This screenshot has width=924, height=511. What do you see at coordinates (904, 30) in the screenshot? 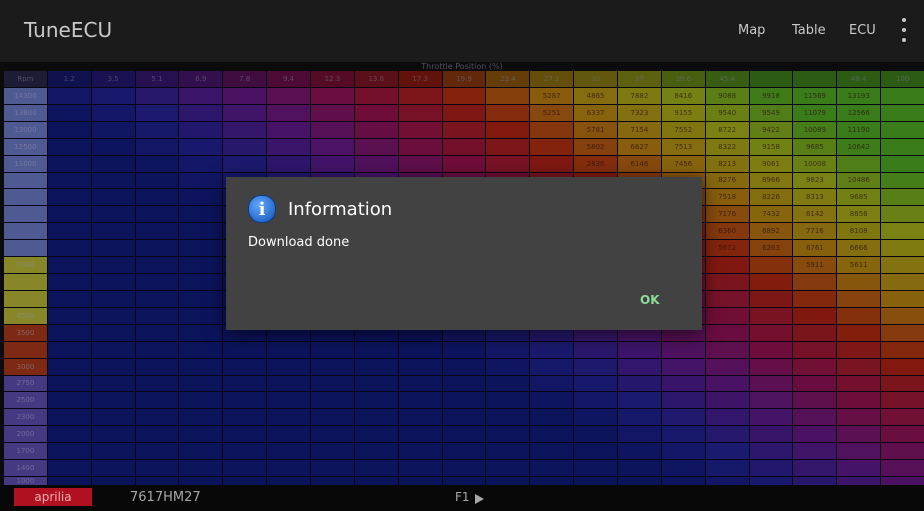
I see `overflow-menu-icon` at bounding box center [904, 30].